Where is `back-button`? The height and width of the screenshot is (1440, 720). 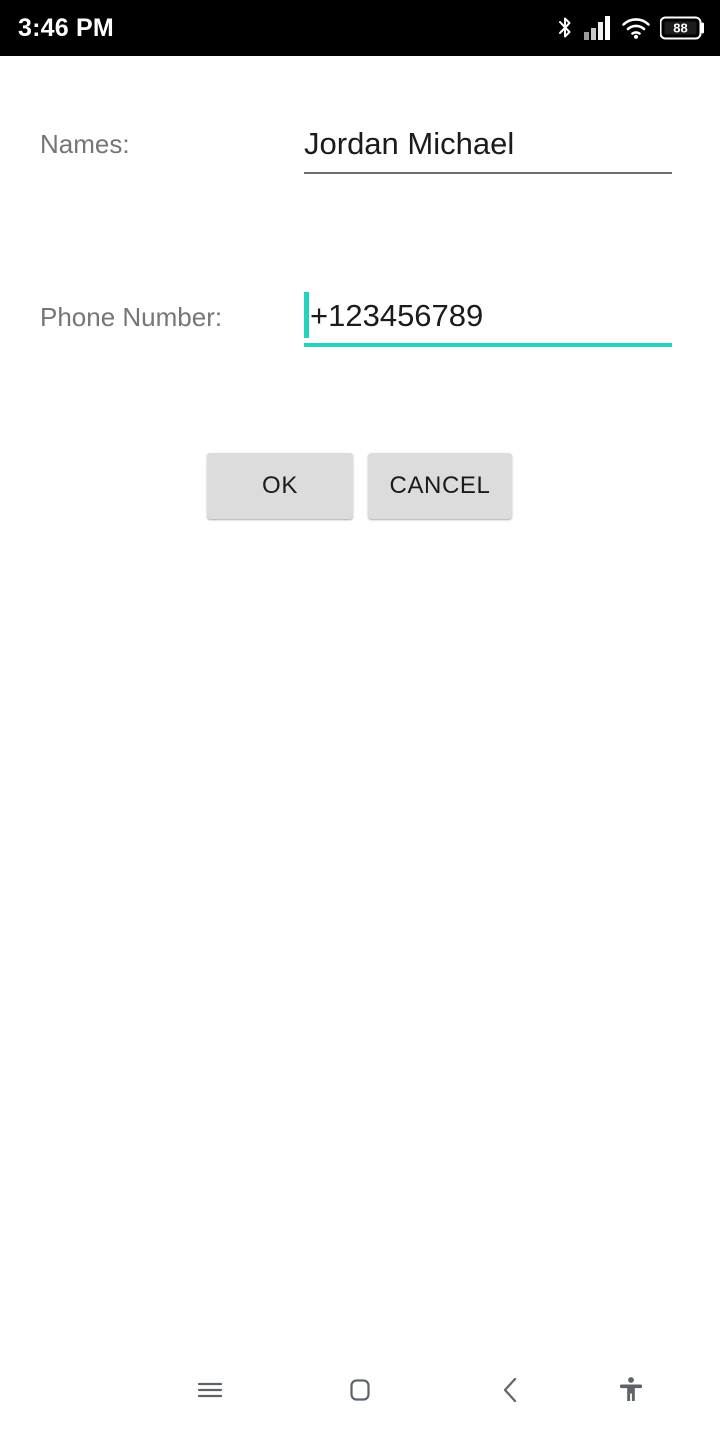 back-button is located at coordinates (511, 1392).